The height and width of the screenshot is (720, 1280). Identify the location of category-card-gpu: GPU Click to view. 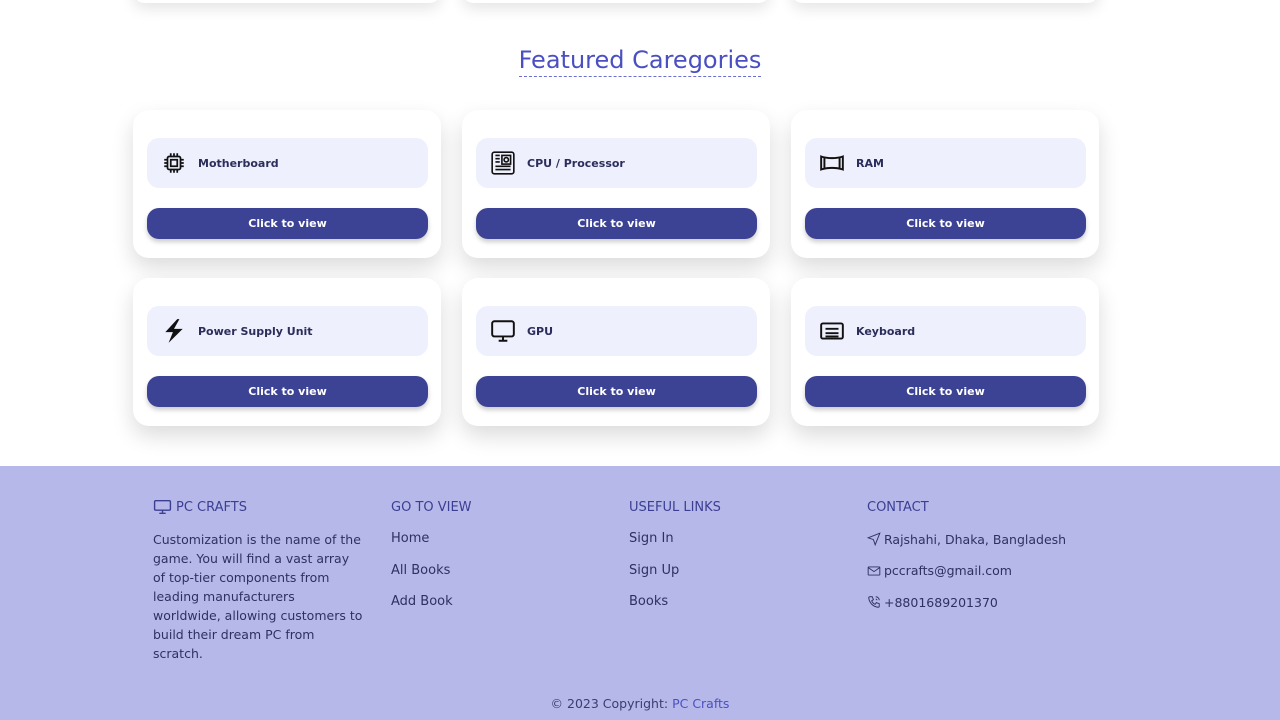
(616, 352).